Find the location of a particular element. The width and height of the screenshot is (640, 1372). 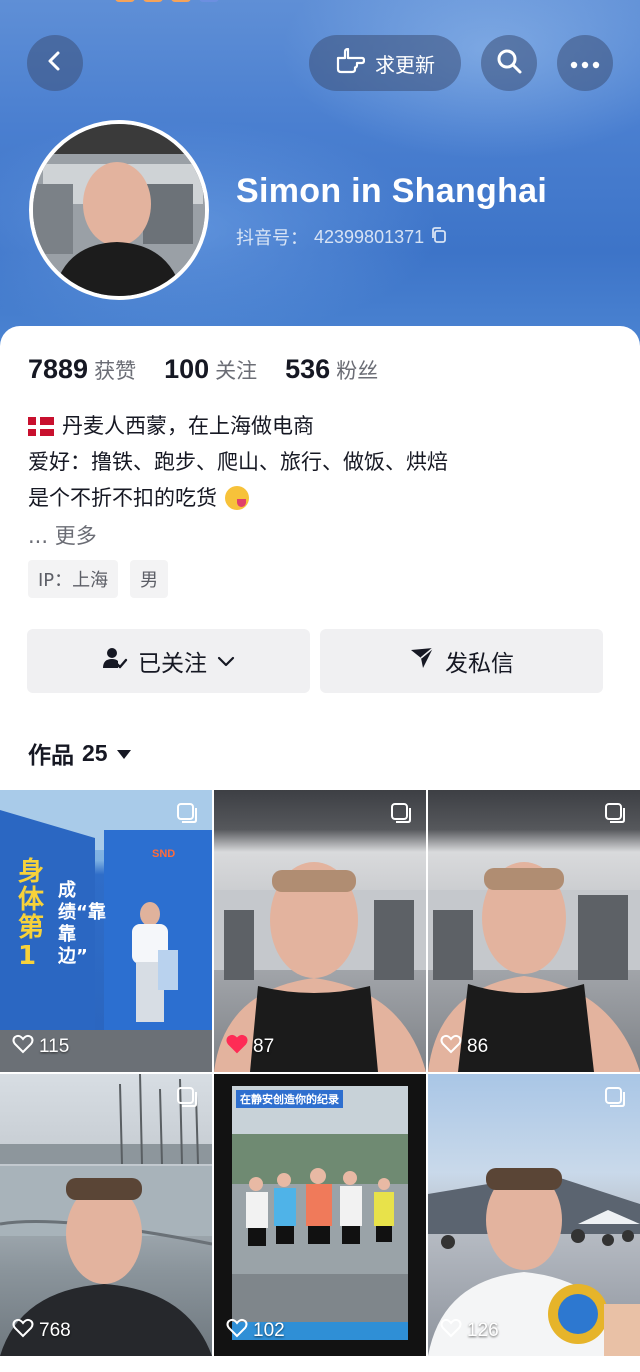

stat-following: 100 关注 is located at coordinates (210, 369).